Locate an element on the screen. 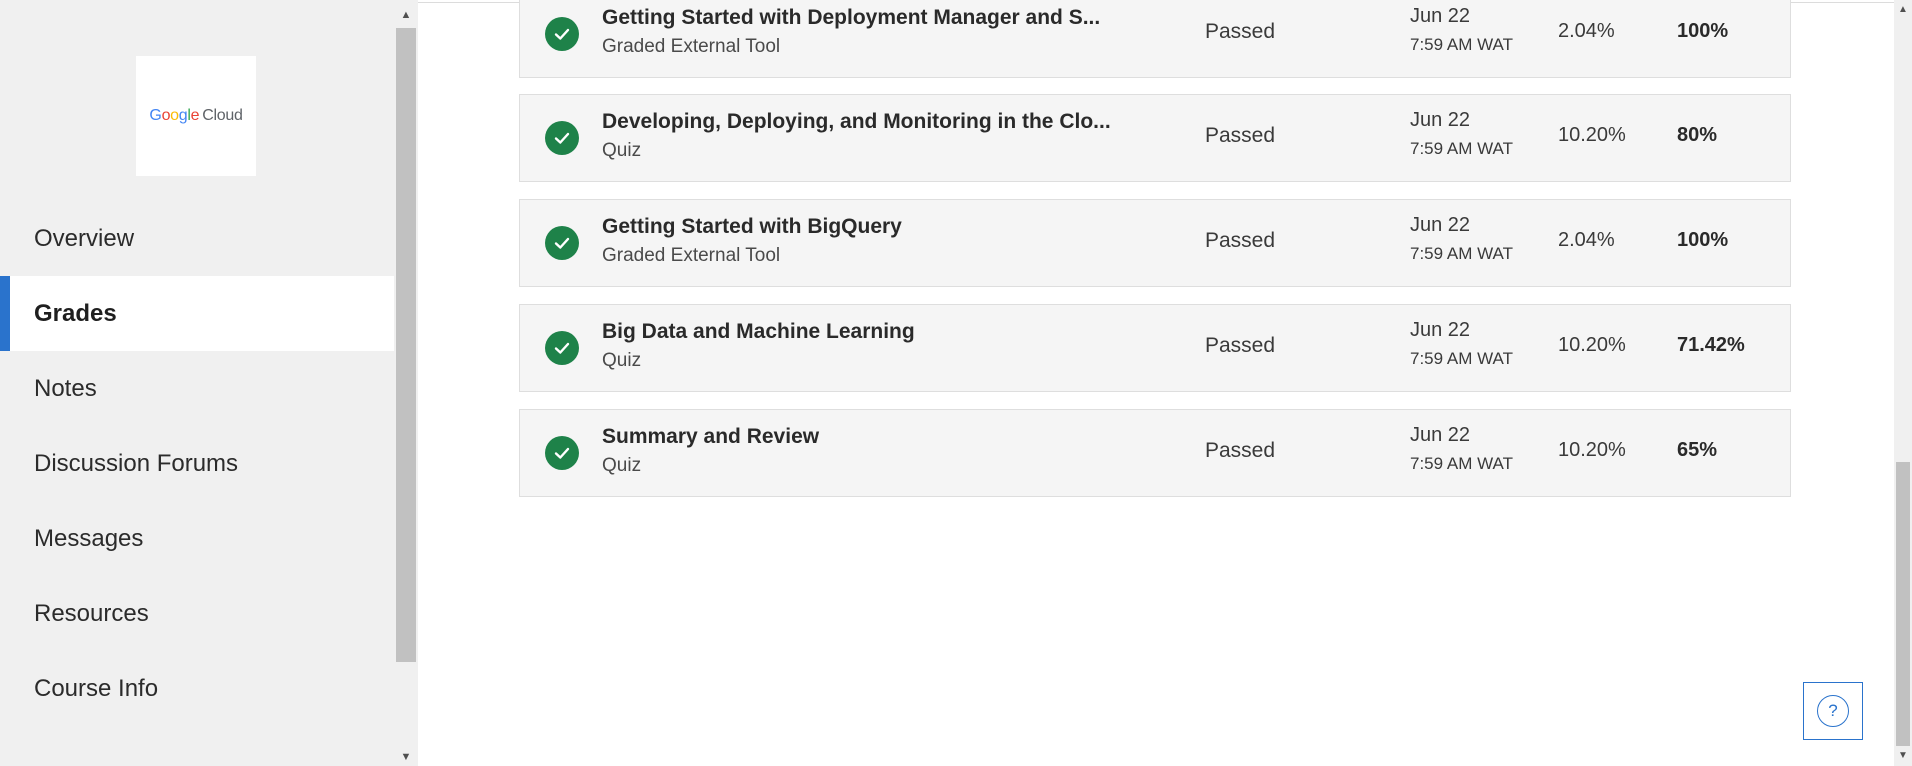  sidebar-item-label: Course Info is located at coordinates (96, 688).